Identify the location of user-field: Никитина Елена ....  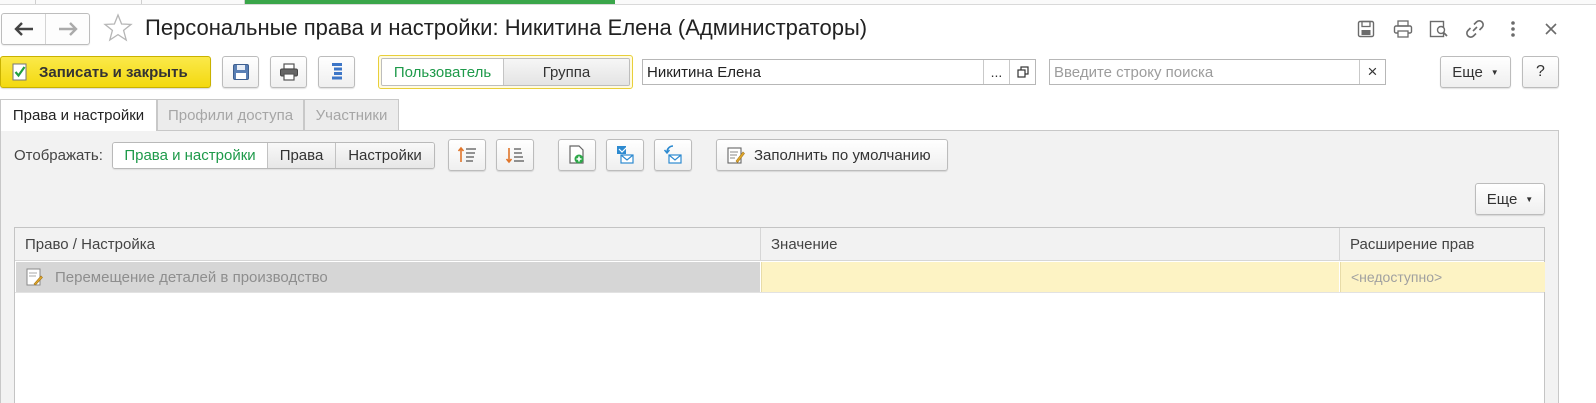
(839, 72).